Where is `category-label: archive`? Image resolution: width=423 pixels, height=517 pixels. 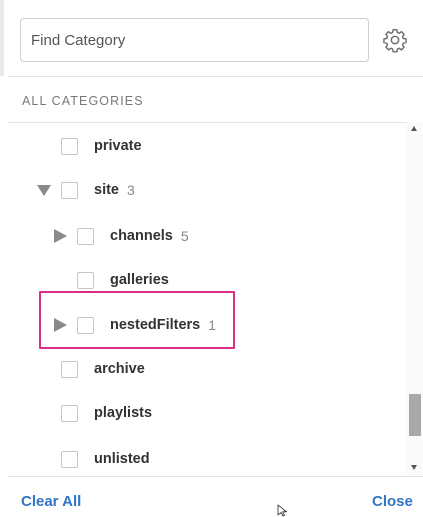 category-label: archive is located at coordinates (119, 369).